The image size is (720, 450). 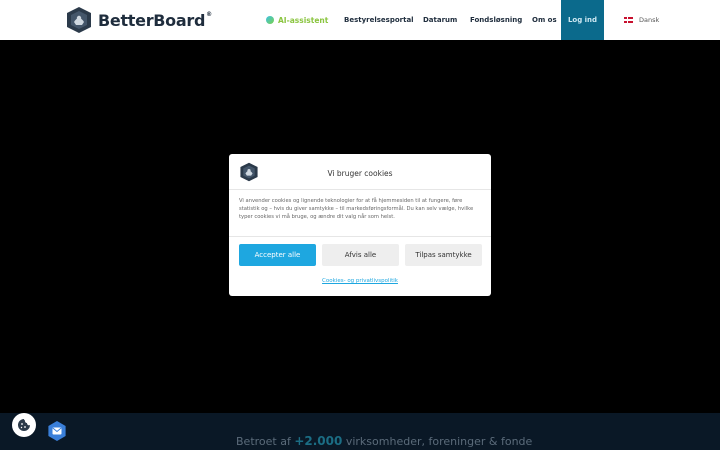 What do you see at coordinates (318, 441) in the screenshot?
I see `trust-number: +2.000` at bounding box center [318, 441].